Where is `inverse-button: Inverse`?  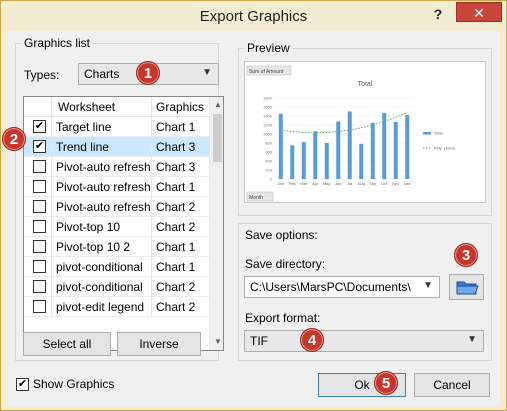 inverse-button: Inverse is located at coordinates (159, 344).